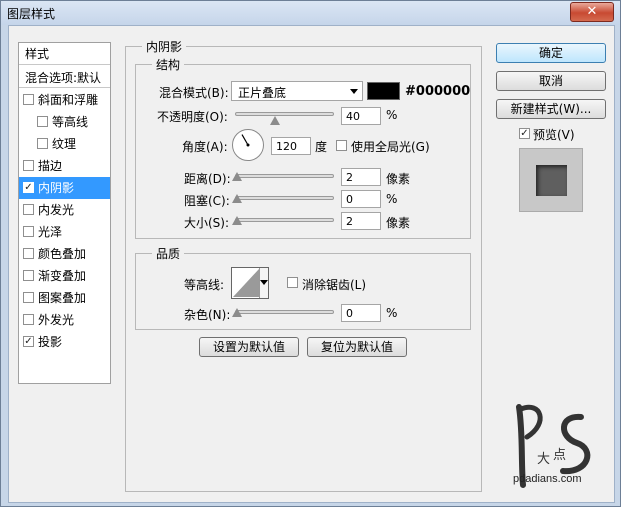 The width and height of the screenshot is (621, 507). I want to click on style-item-label: 渐变叠加, so click(62, 276).